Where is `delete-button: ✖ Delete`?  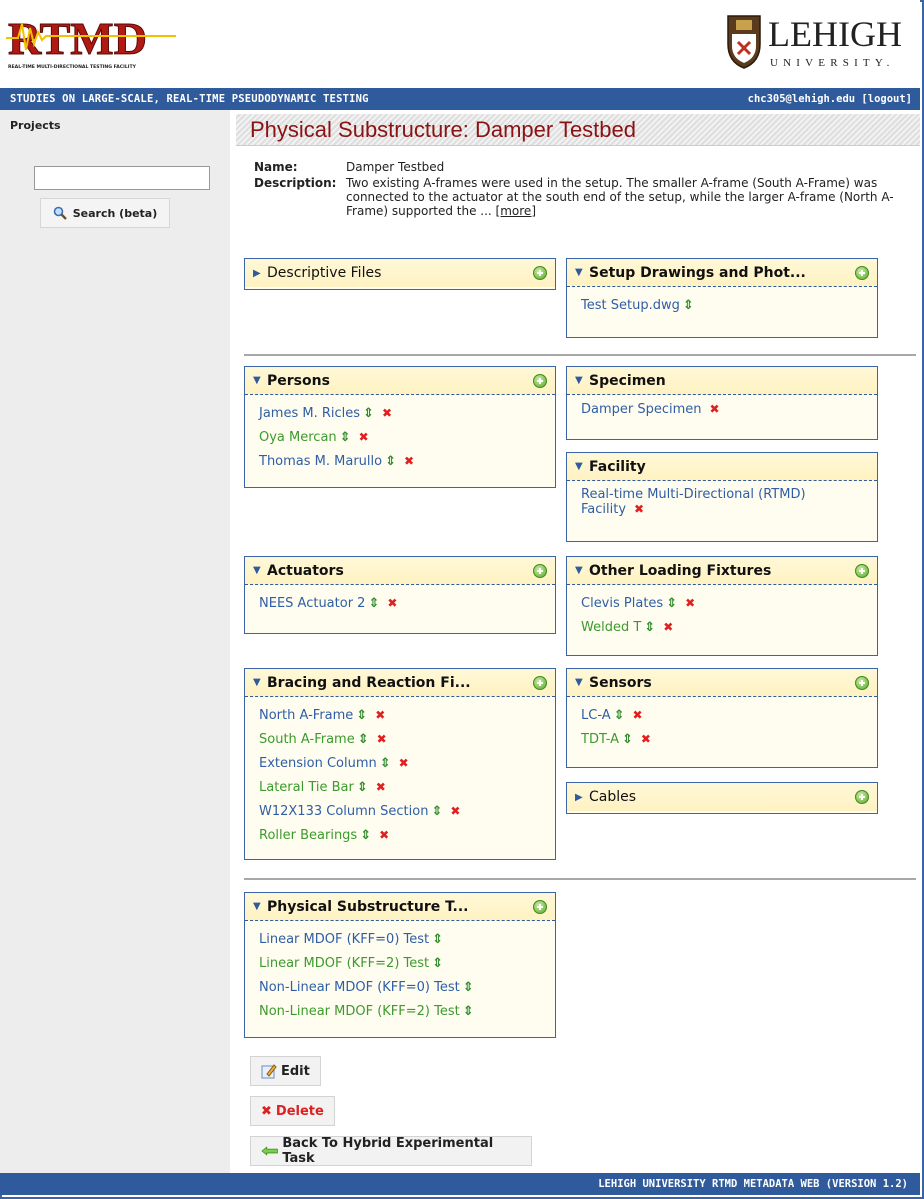 delete-button: ✖ Delete is located at coordinates (292, 1111).